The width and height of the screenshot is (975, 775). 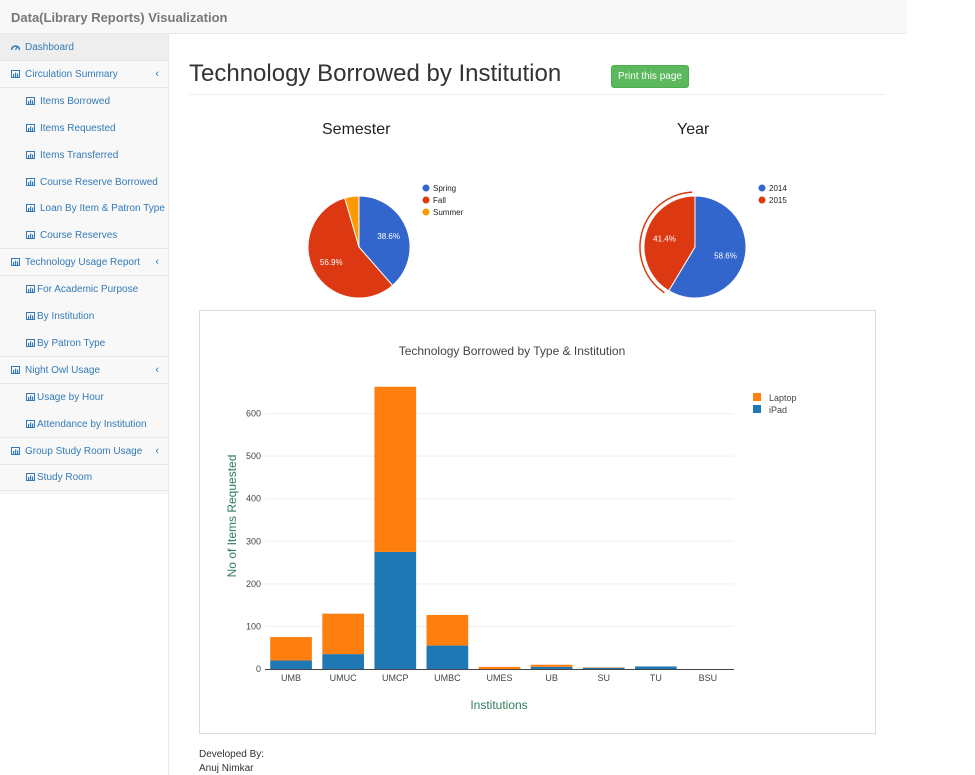 I want to click on sidebar-item-technology-usage-report: Technology Usage Report ‹, so click(x=84, y=263).